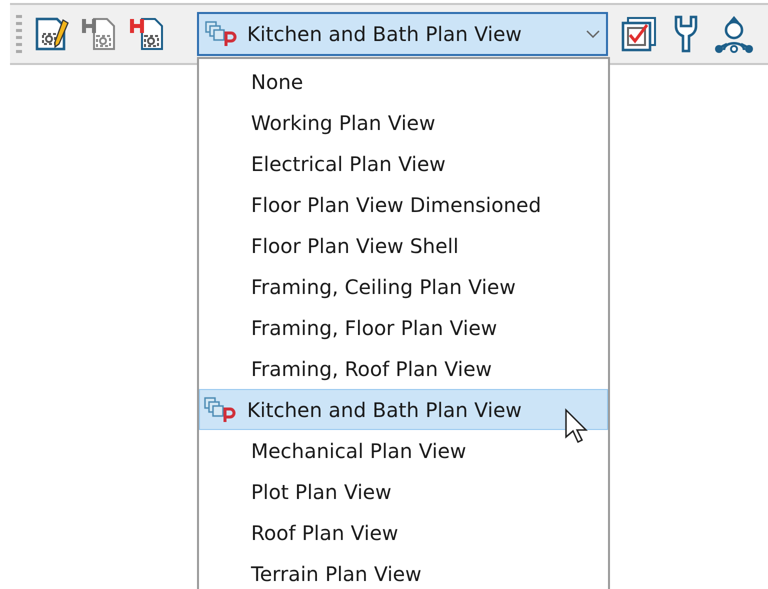 This screenshot has width=768, height=589. What do you see at coordinates (403, 122) in the screenshot?
I see `dropdown-item: Working Plan View` at bounding box center [403, 122].